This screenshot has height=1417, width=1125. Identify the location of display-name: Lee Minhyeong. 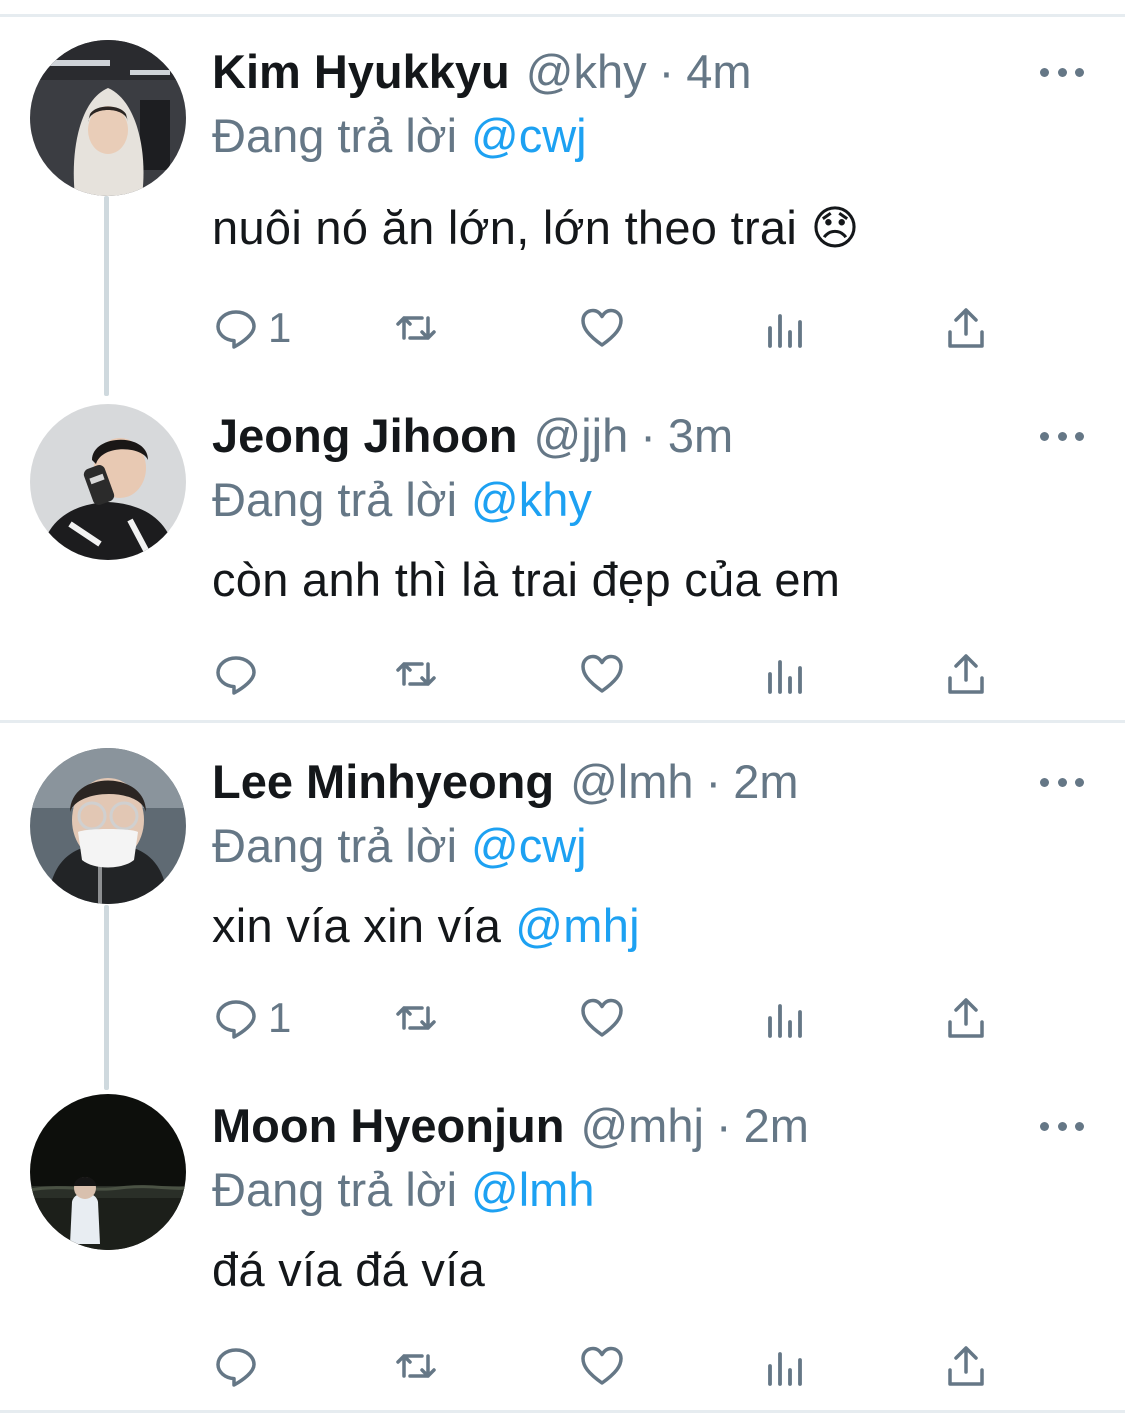
(383, 781).